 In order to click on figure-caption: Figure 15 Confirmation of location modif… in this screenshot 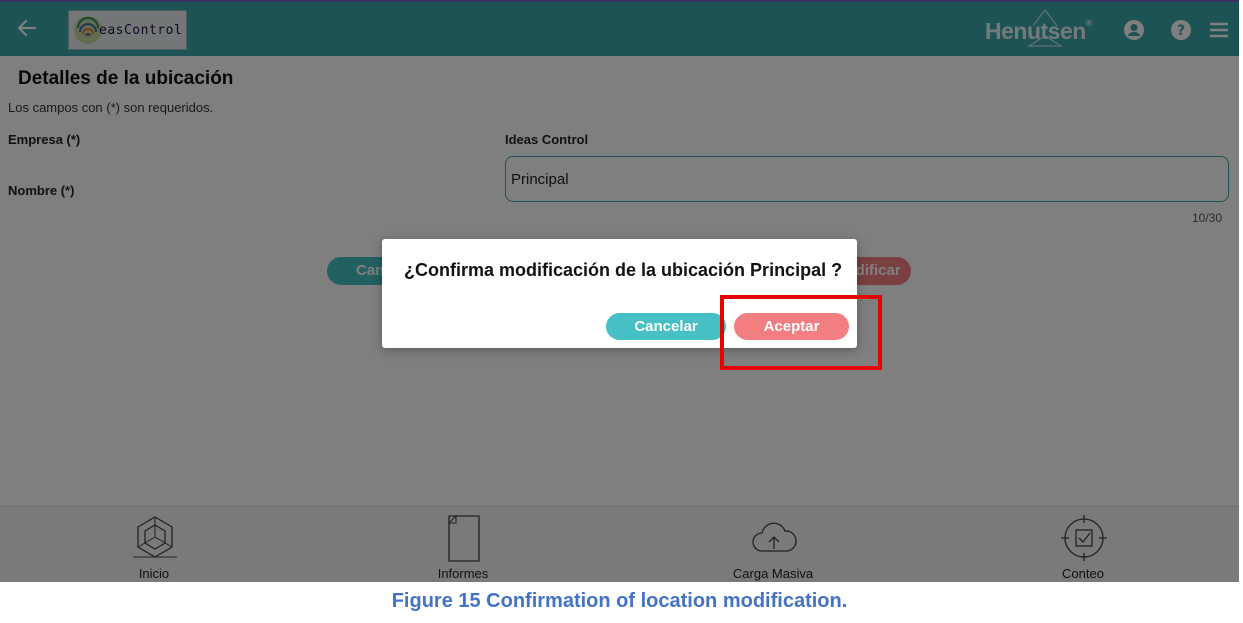, I will do `click(619, 601)`.